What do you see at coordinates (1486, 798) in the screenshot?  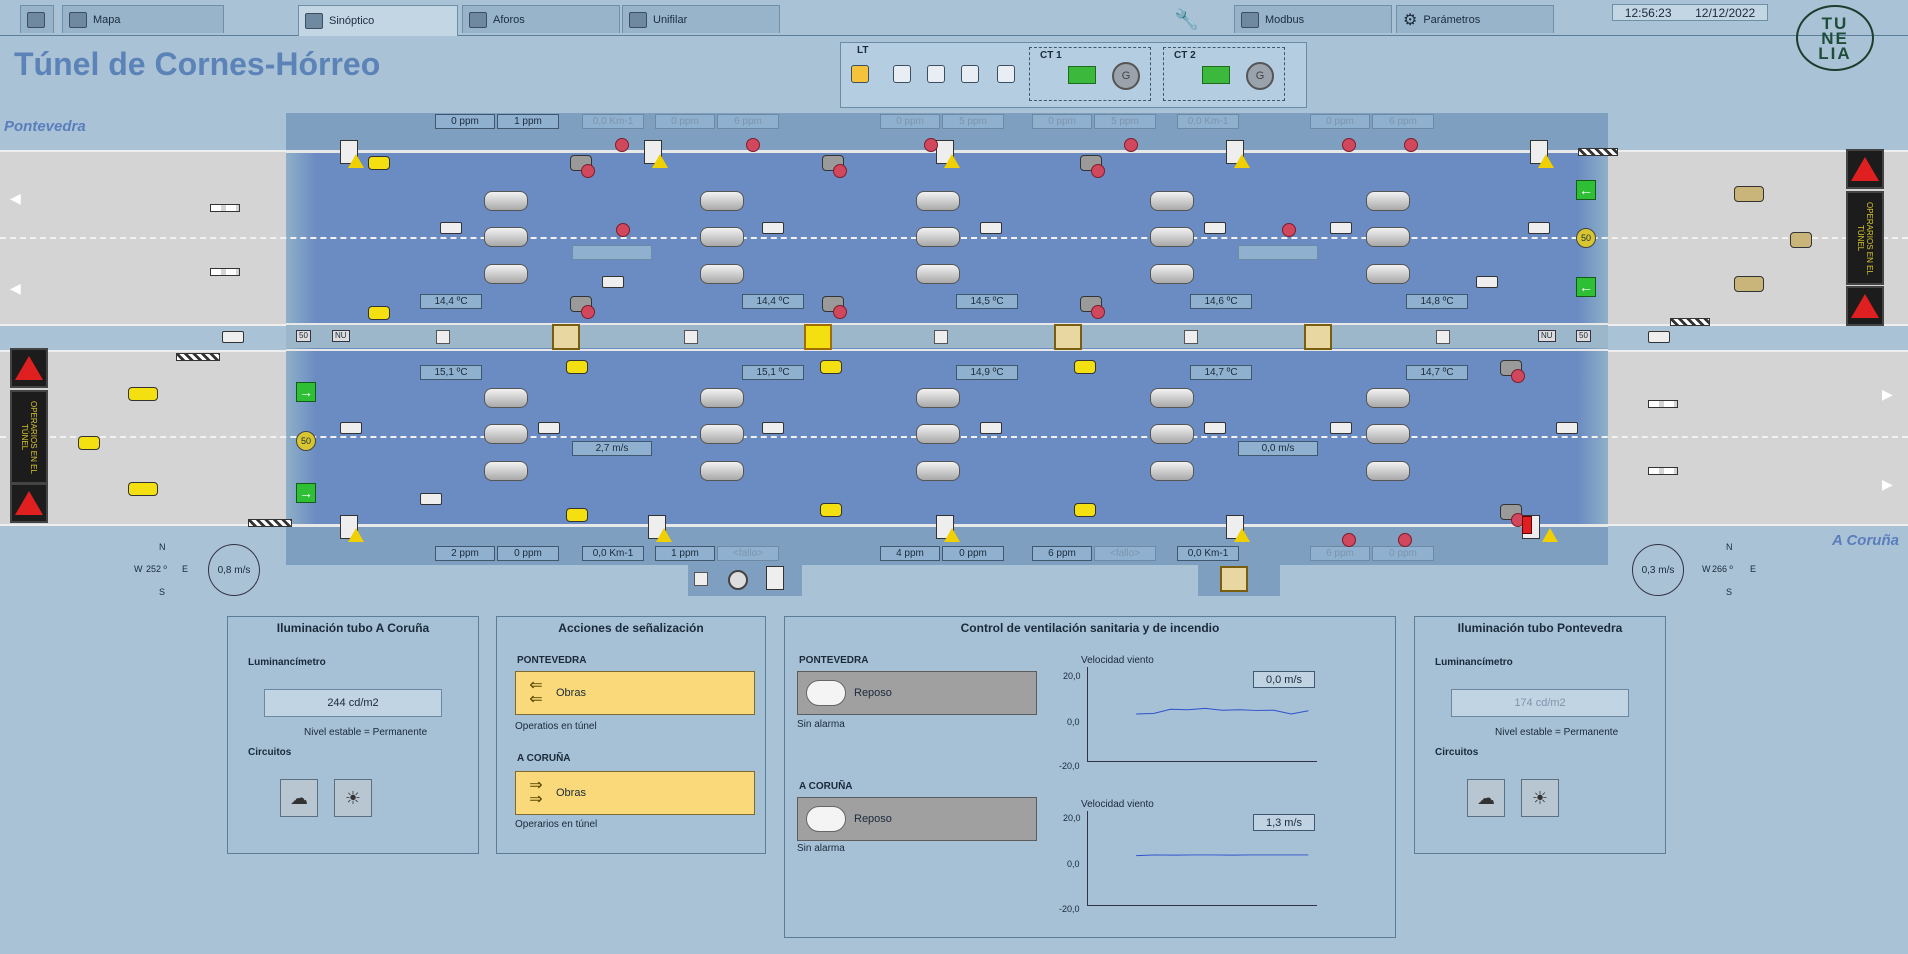 I see `circuit-night-button: ☁` at bounding box center [1486, 798].